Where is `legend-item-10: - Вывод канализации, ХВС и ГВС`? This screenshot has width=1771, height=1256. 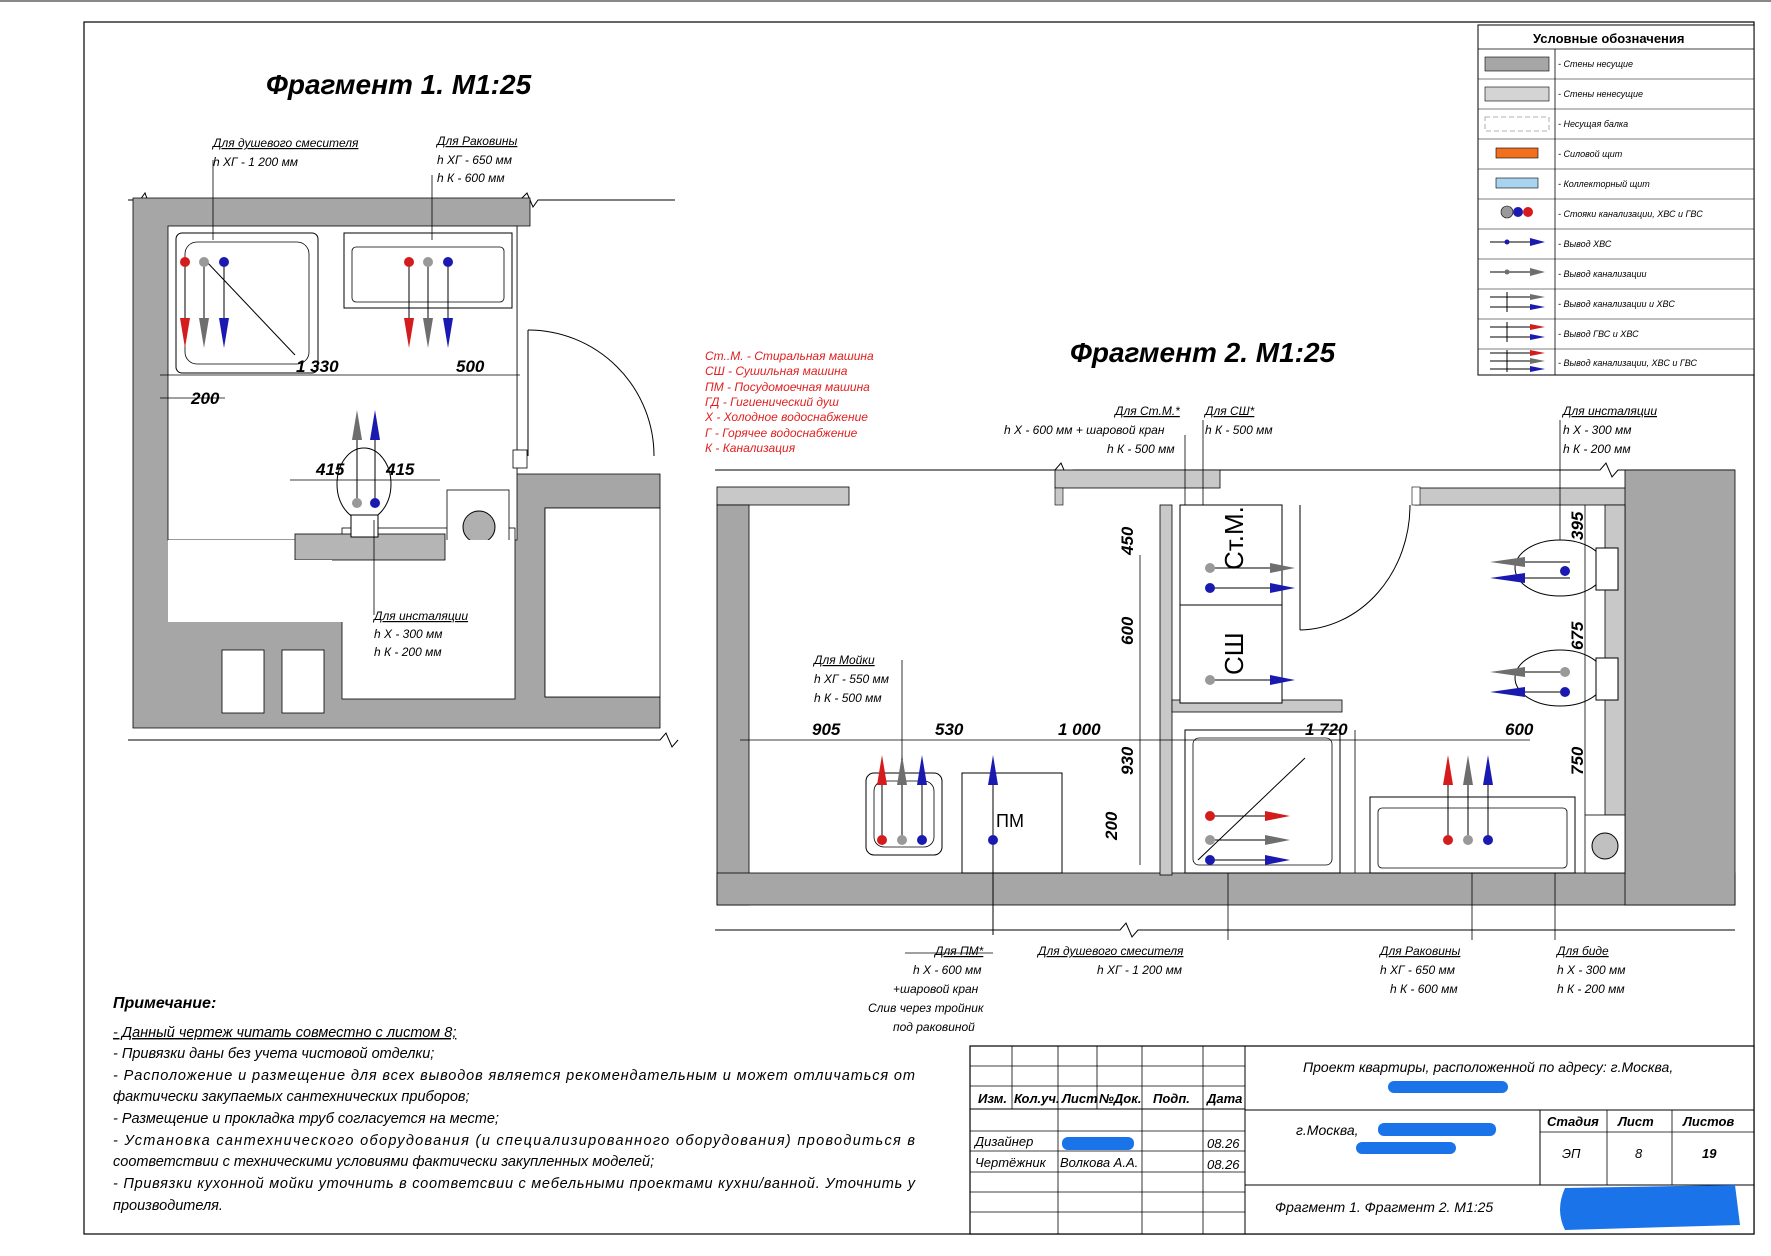
legend-item-10: - Вывод канализации, ХВС и ГВС is located at coordinates (1628, 363).